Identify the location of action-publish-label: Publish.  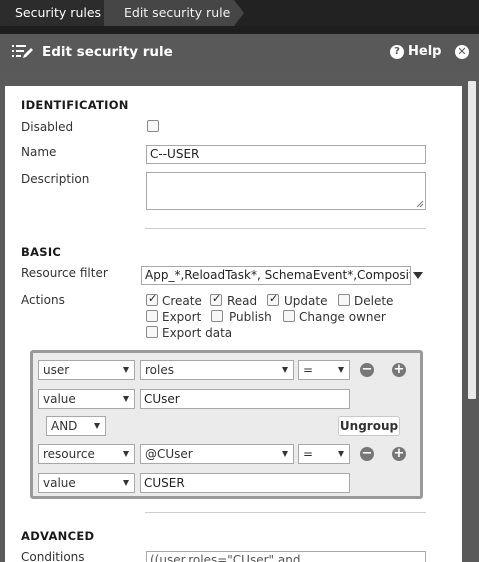
(250, 317).